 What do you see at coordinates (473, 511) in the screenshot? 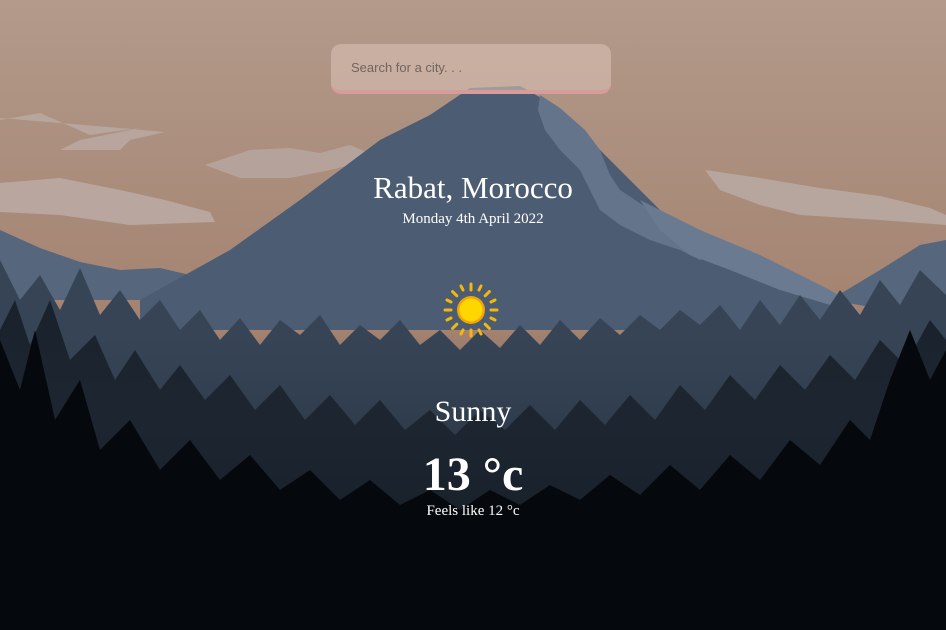
I see `feels-like: Feels like 12 °c` at bounding box center [473, 511].